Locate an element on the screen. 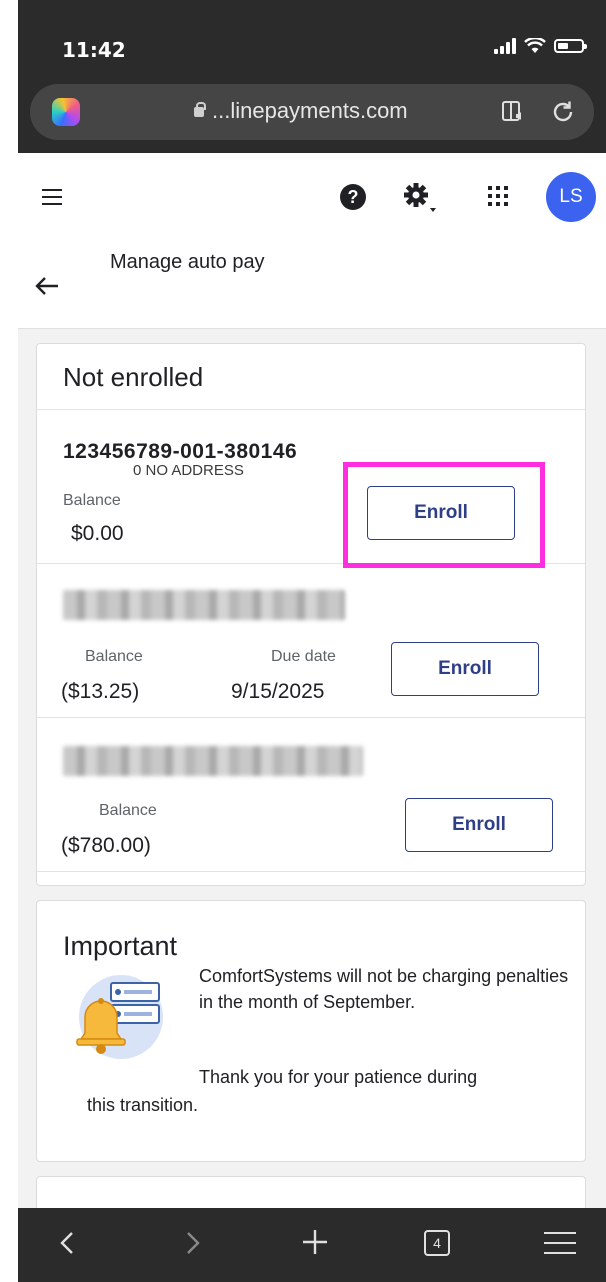 The height and width of the screenshot is (1282, 606). page-title: Manage auto pay is located at coordinates (187, 262).